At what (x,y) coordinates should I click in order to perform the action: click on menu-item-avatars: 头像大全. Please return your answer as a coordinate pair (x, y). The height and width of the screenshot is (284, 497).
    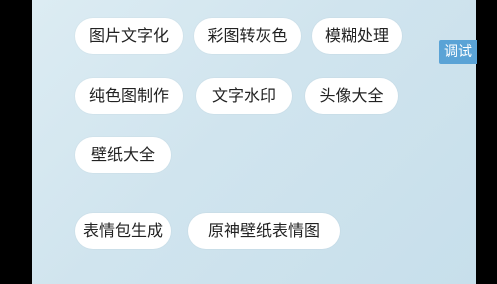
    Looking at the image, I should click on (351, 96).